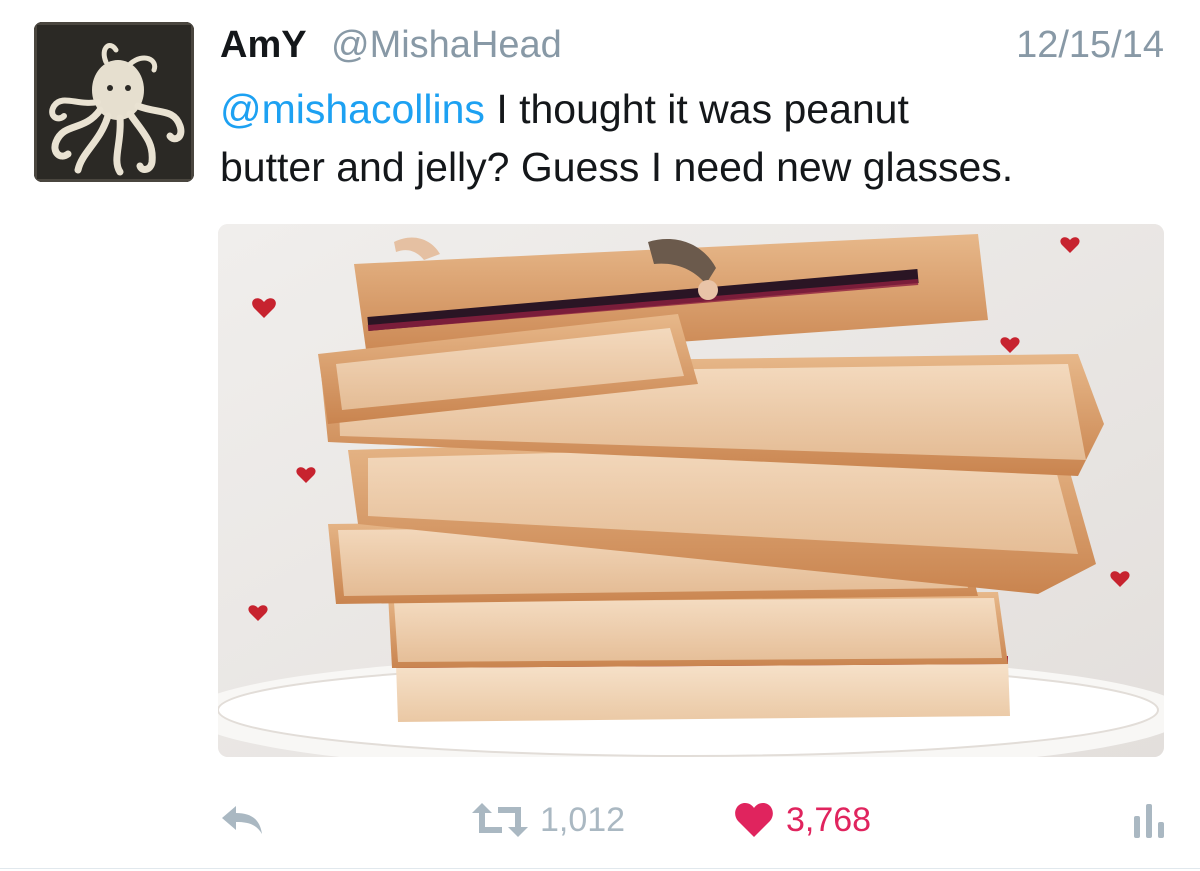  I want to click on tweet-text-segment: I thought it was peanut, so click(696, 109).